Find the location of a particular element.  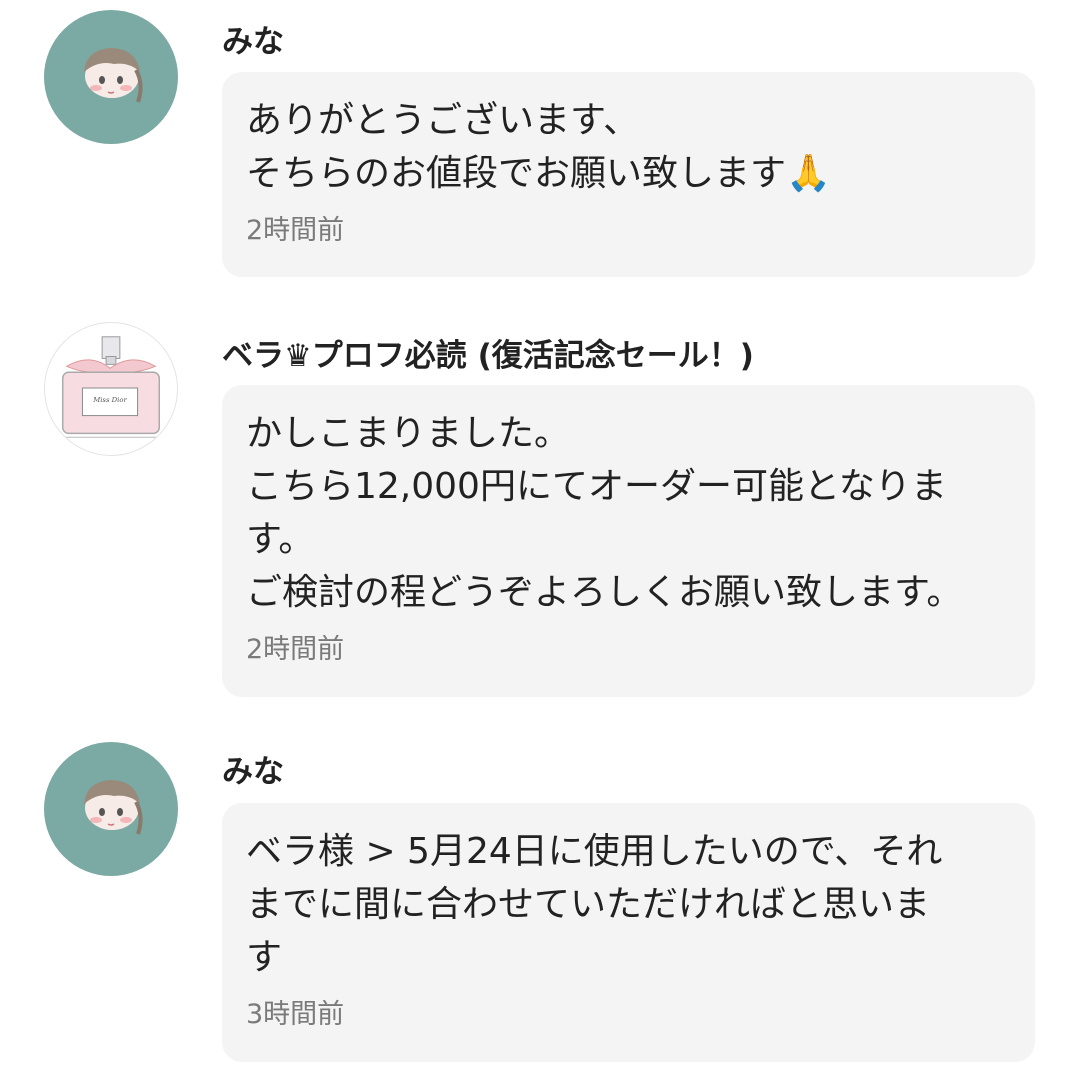

comment-line: そちらのお値段でお願い致します🙏 is located at coordinates (628, 173).